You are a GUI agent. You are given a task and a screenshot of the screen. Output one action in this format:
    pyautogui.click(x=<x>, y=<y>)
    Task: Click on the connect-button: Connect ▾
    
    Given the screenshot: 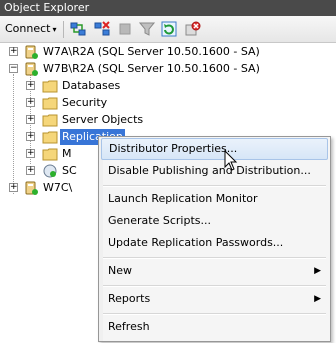 What is the action you would take?
    pyautogui.click(x=31, y=29)
    